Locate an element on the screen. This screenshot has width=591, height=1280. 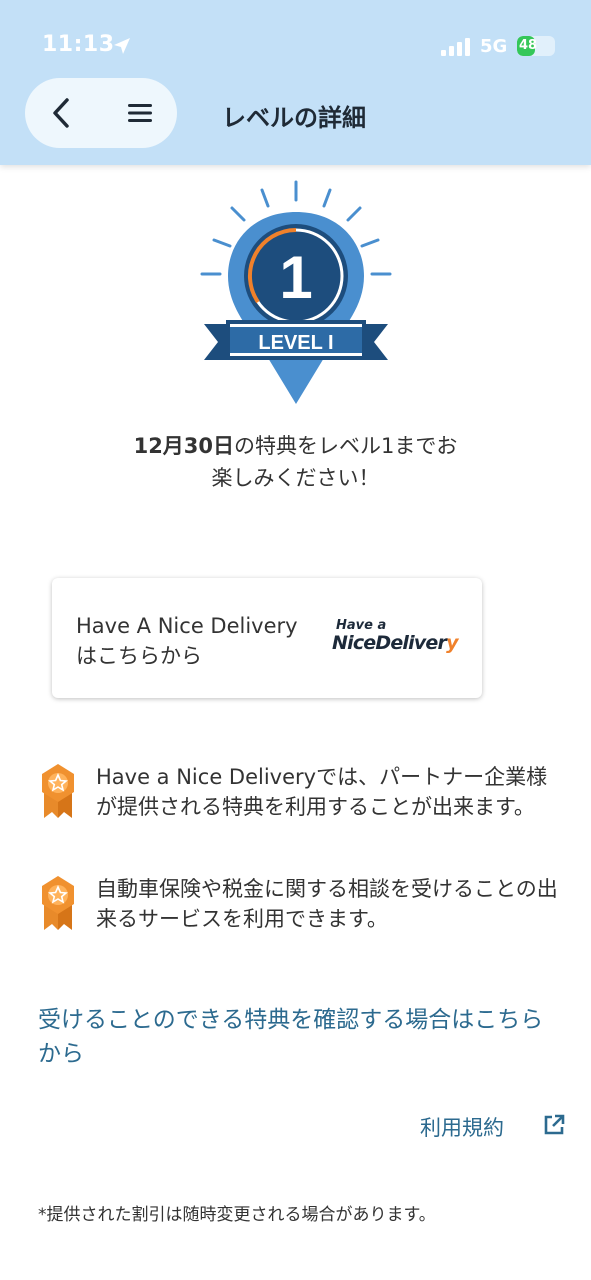
card-line1: Have A Nice Delivery is located at coordinates (187, 626).